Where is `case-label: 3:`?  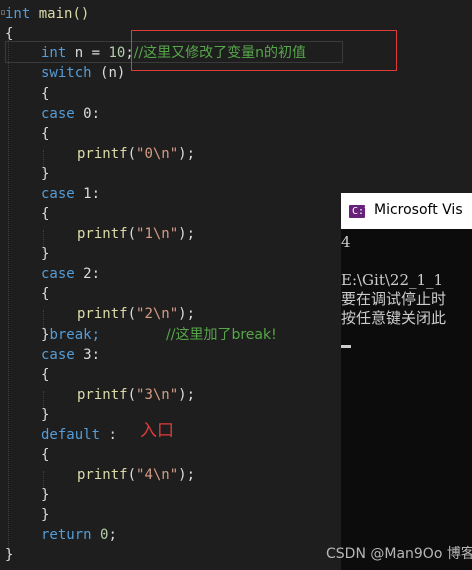 case-label: 3: is located at coordinates (92, 355).